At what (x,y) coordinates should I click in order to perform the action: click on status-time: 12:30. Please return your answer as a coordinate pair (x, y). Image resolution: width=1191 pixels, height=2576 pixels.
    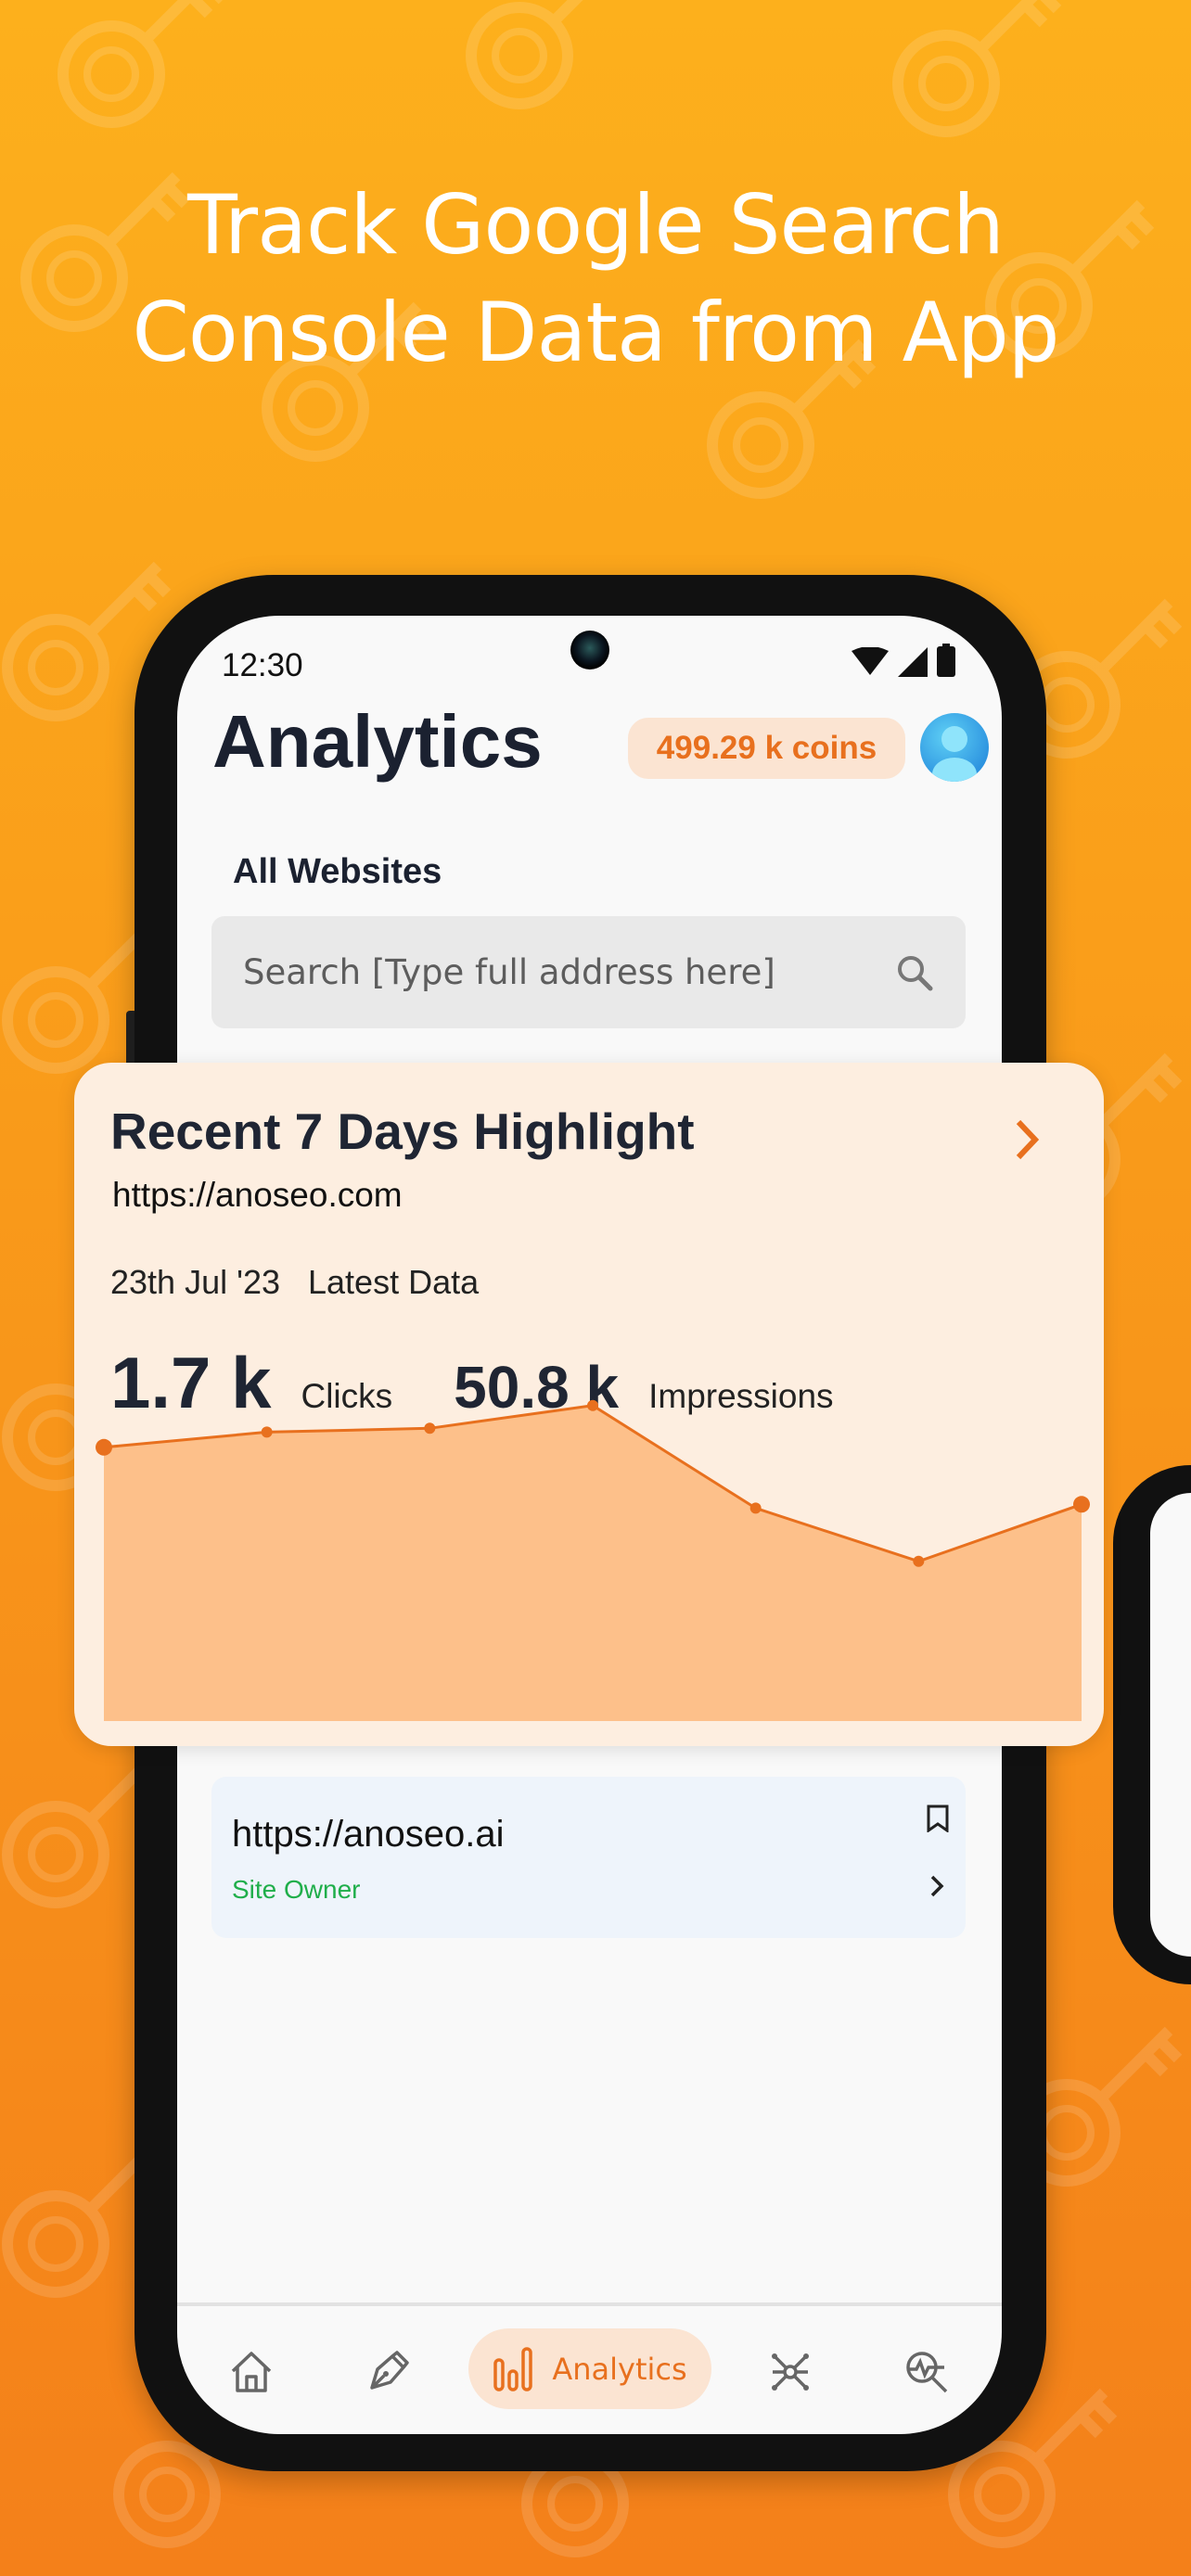
    Looking at the image, I should click on (262, 665).